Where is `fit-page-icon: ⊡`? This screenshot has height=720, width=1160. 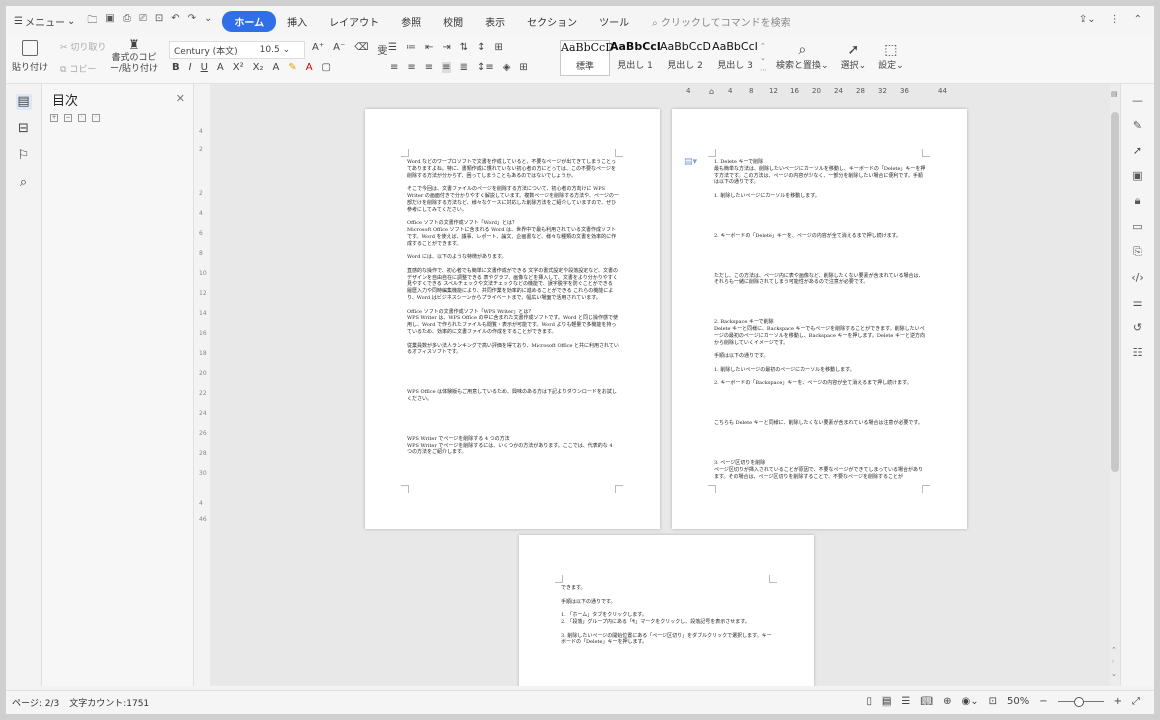
fit-page-icon: ⊡ is located at coordinates (993, 701).